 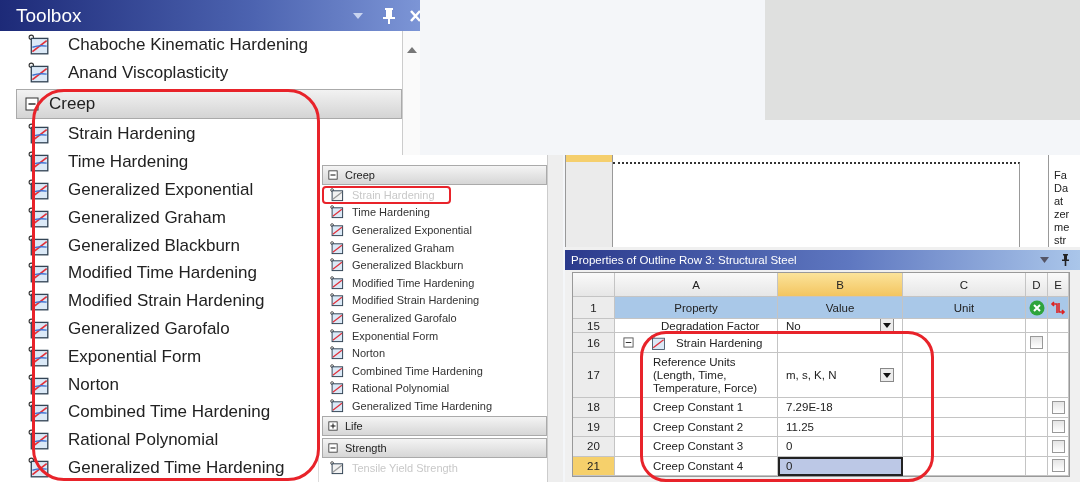 What do you see at coordinates (411, 50) in the screenshot?
I see `scroll-up-icon` at bounding box center [411, 50].